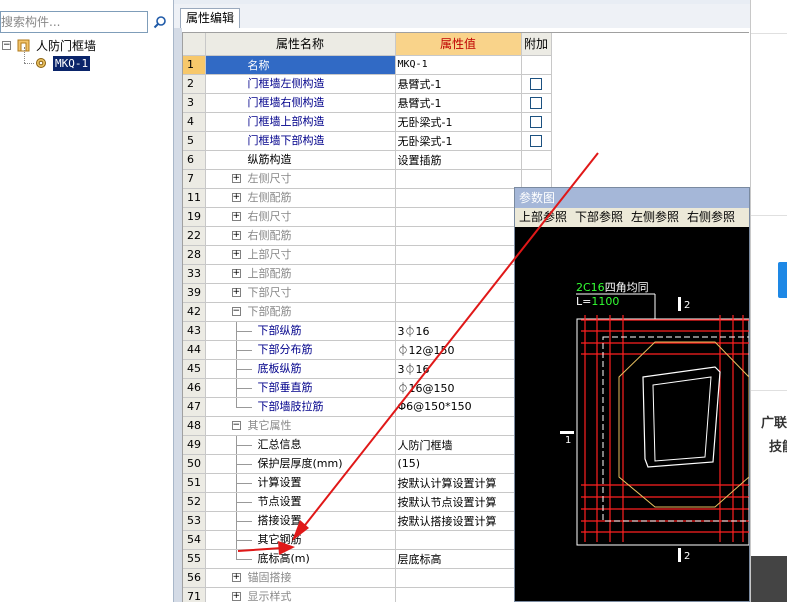  Describe the element at coordinates (300, 84) in the screenshot. I see `row-name-cell: 门框墙左侧构造` at that location.